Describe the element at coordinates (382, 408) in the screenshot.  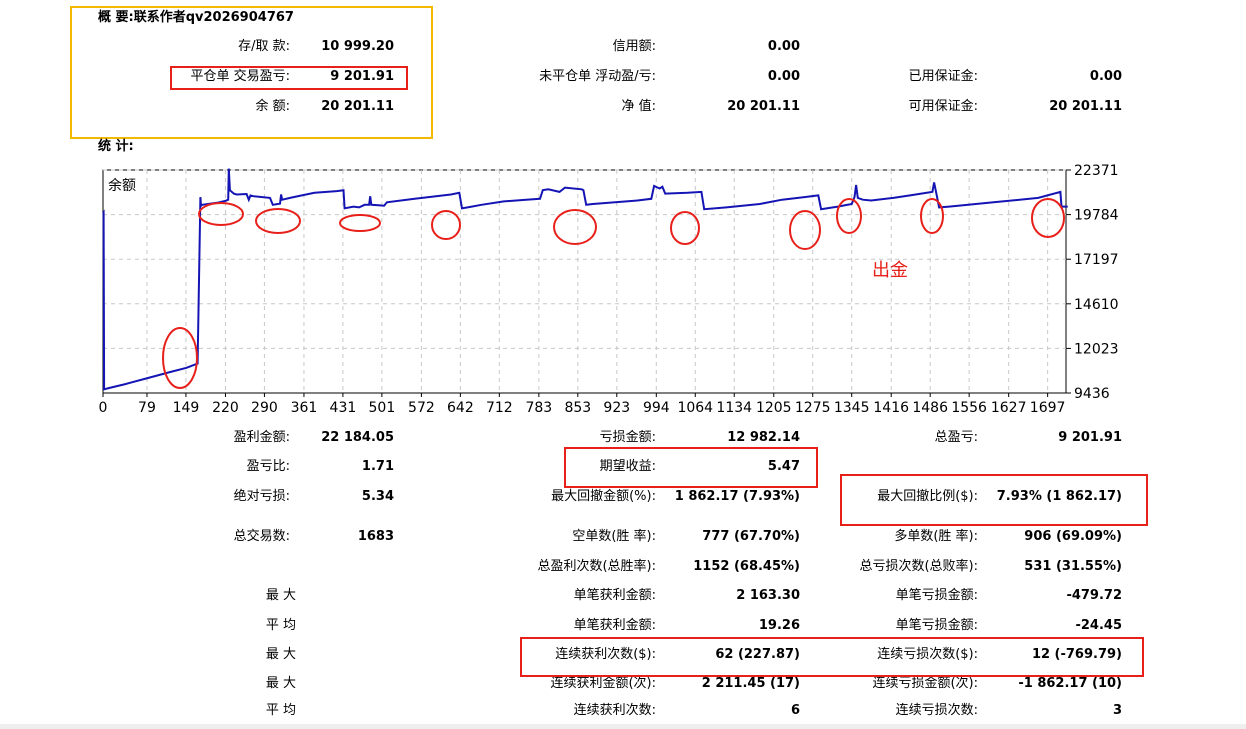
I see `chart-xlabel: 501` at that location.